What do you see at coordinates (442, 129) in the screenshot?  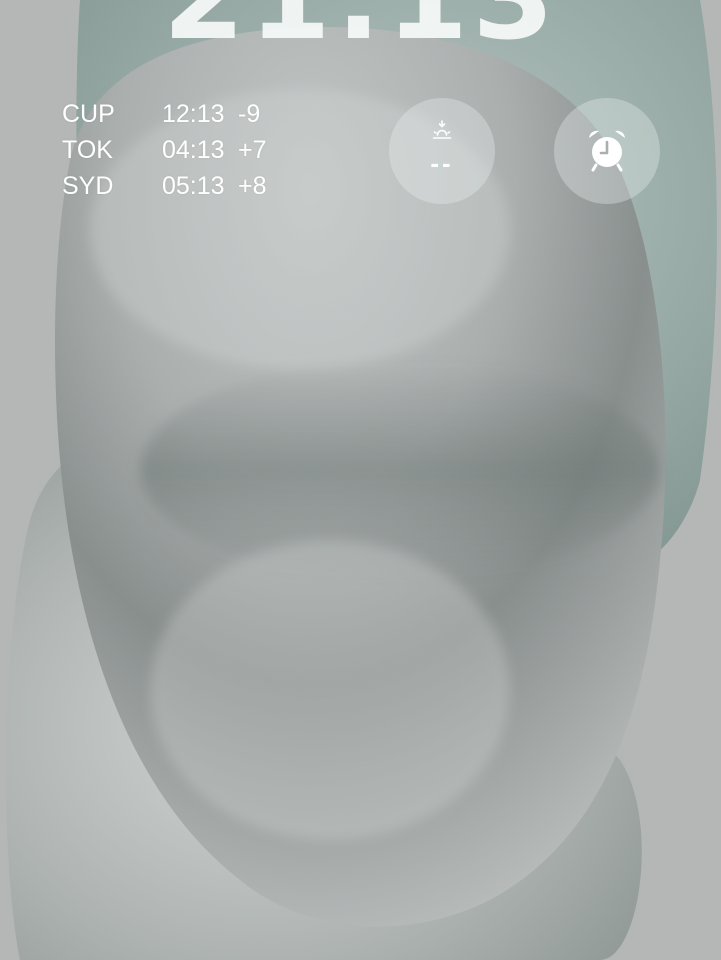 I see `sunrise-icon` at bounding box center [442, 129].